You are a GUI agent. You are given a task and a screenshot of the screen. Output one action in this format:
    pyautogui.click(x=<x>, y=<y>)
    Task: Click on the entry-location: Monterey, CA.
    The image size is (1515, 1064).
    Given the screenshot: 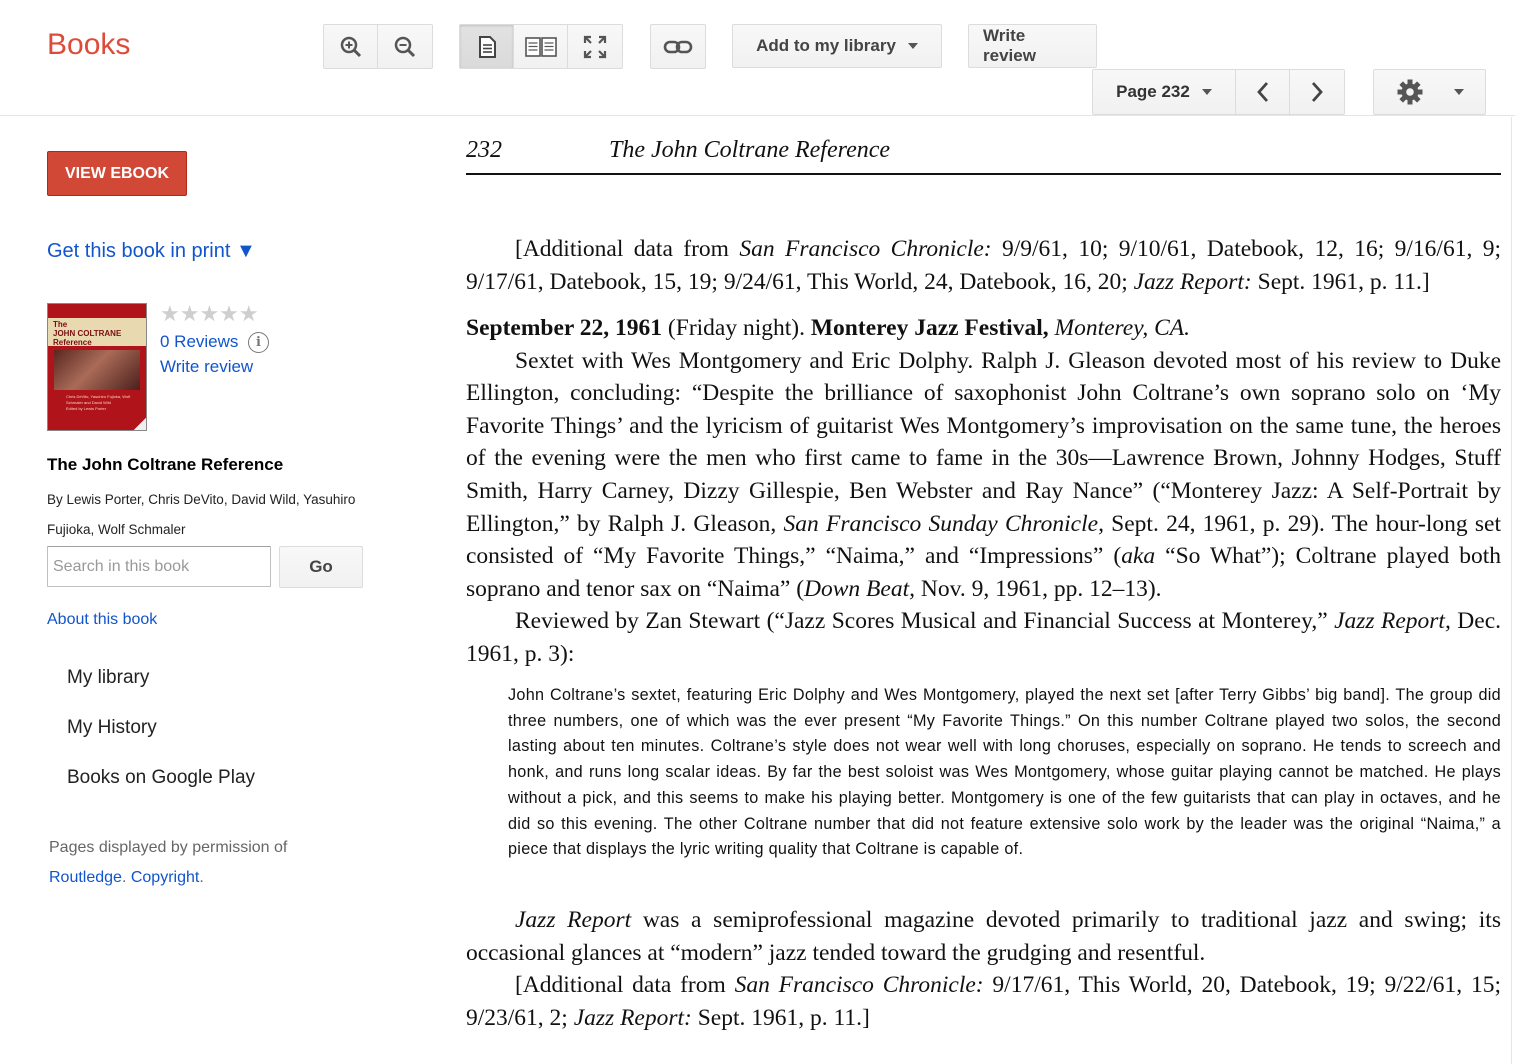 What is the action you would take?
    pyautogui.click(x=1119, y=328)
    